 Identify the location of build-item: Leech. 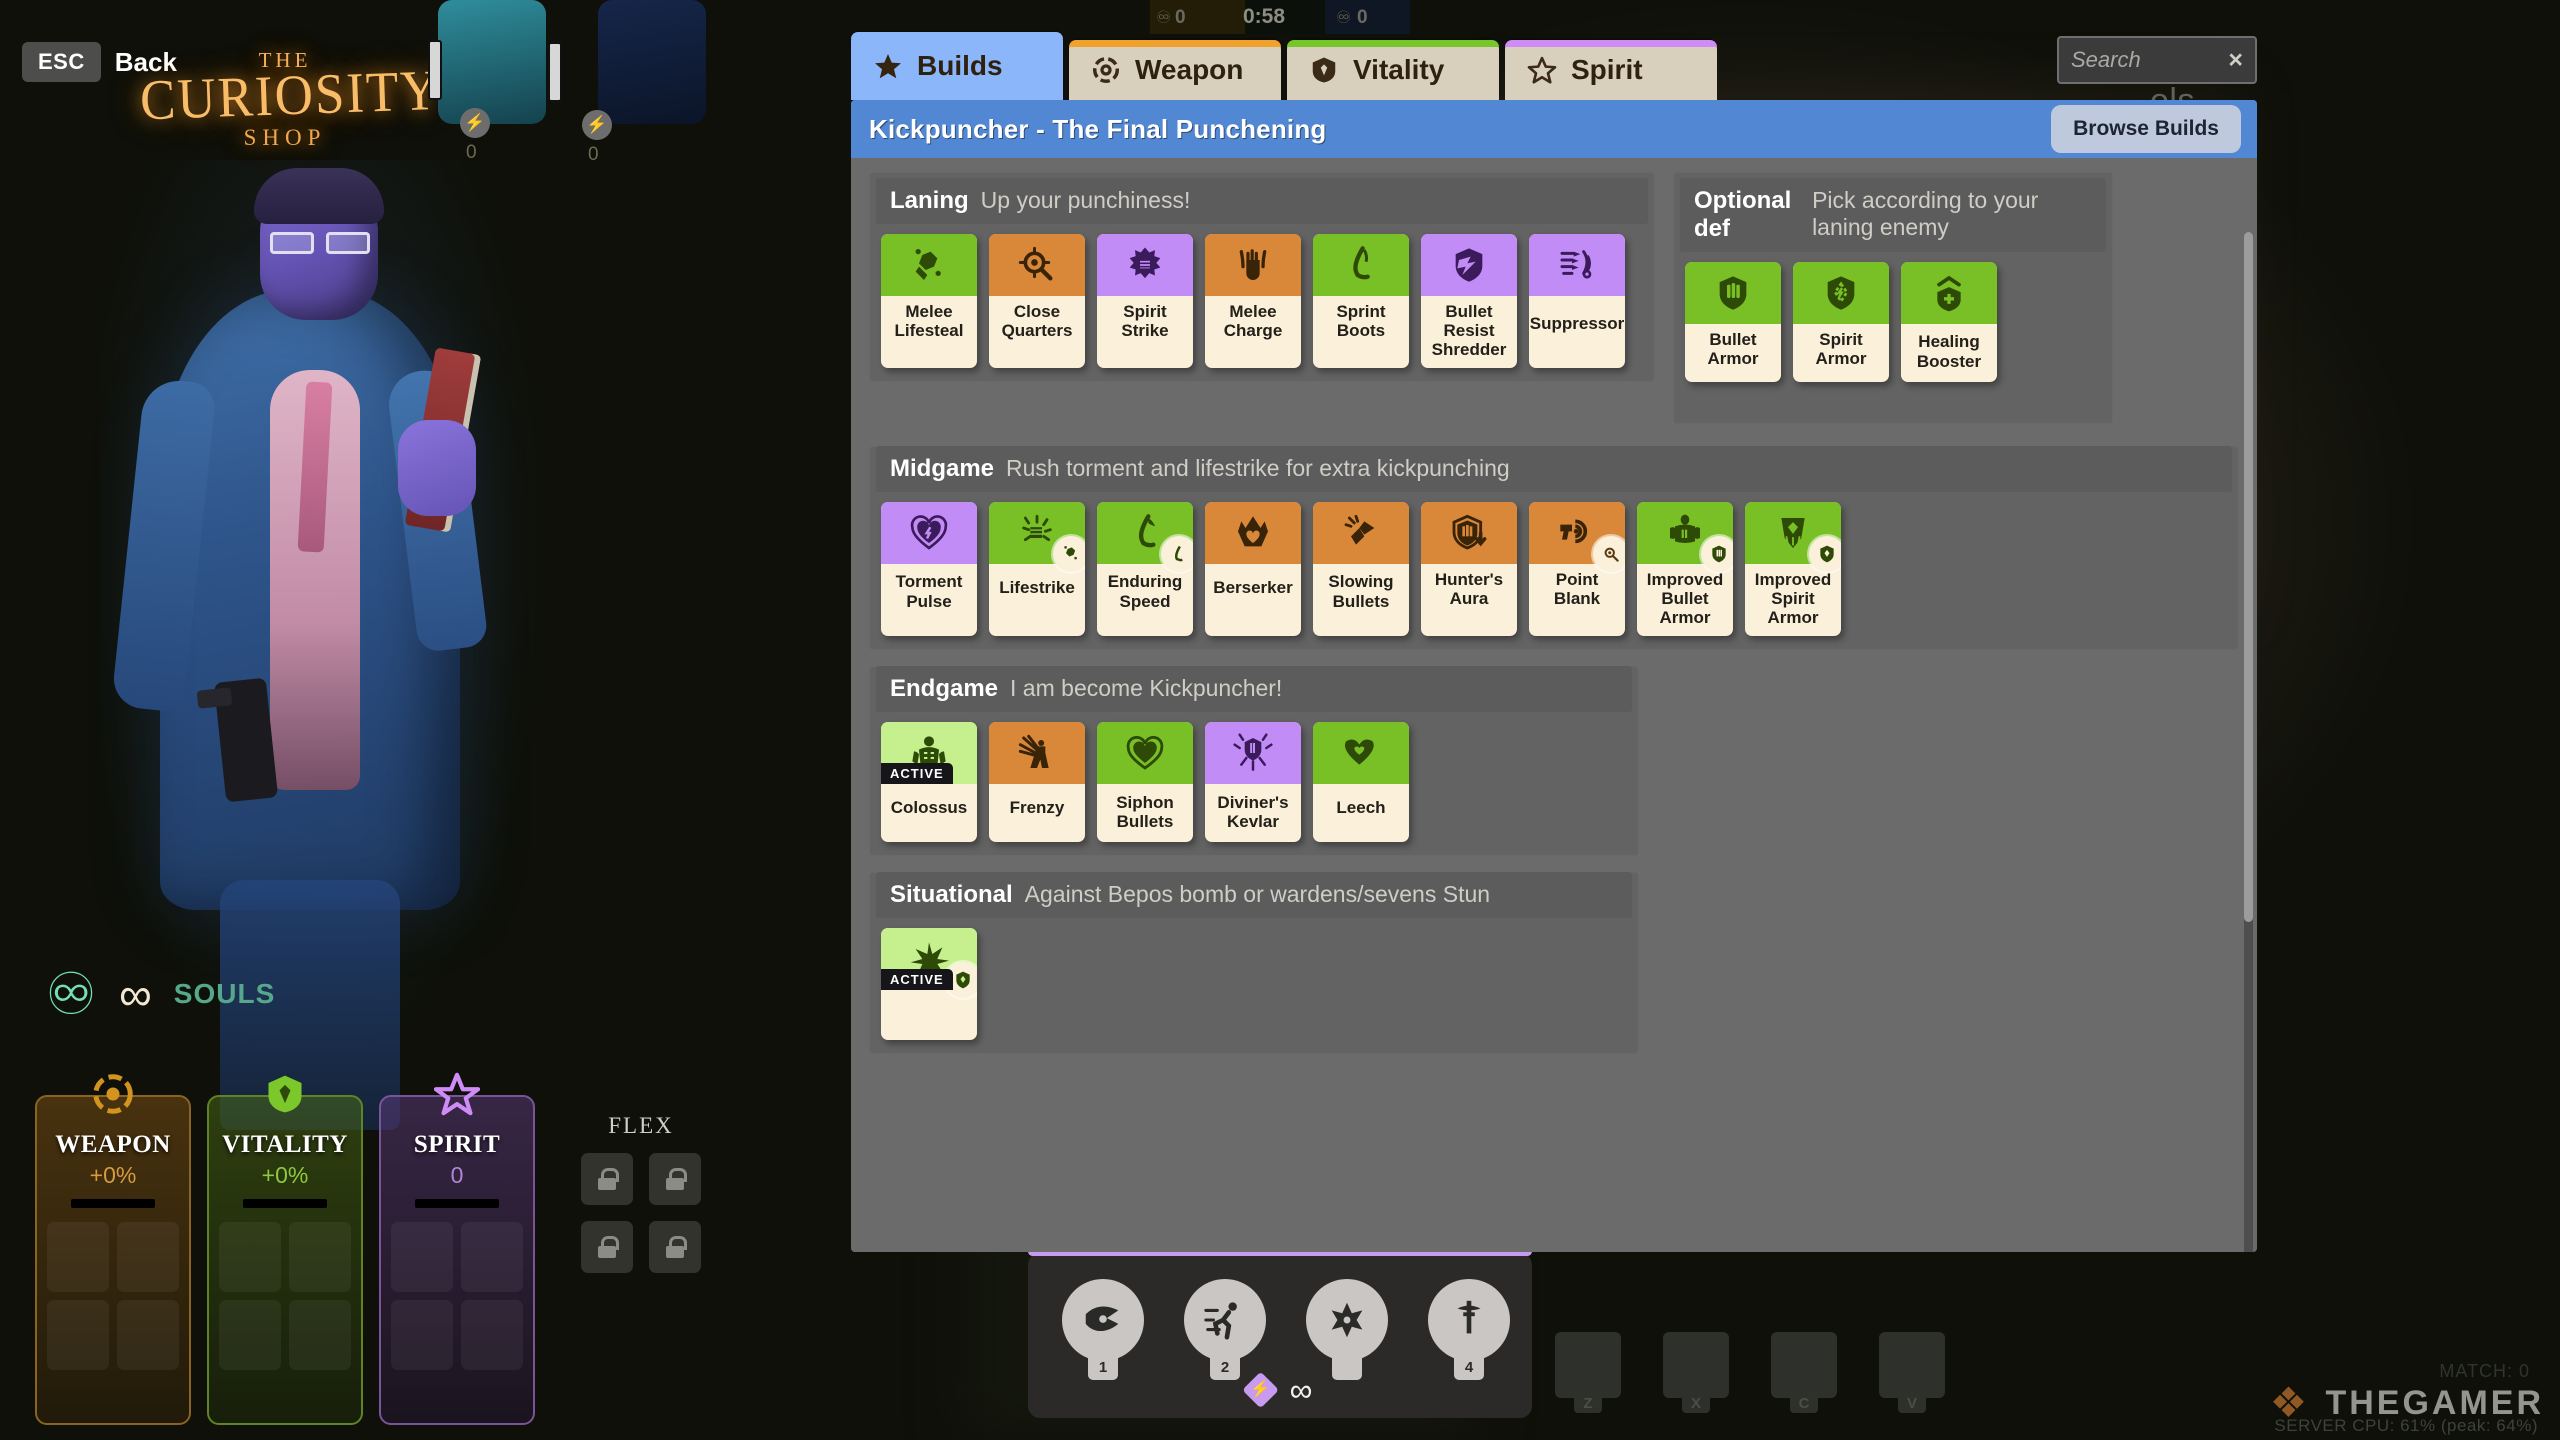
(1361, 782).